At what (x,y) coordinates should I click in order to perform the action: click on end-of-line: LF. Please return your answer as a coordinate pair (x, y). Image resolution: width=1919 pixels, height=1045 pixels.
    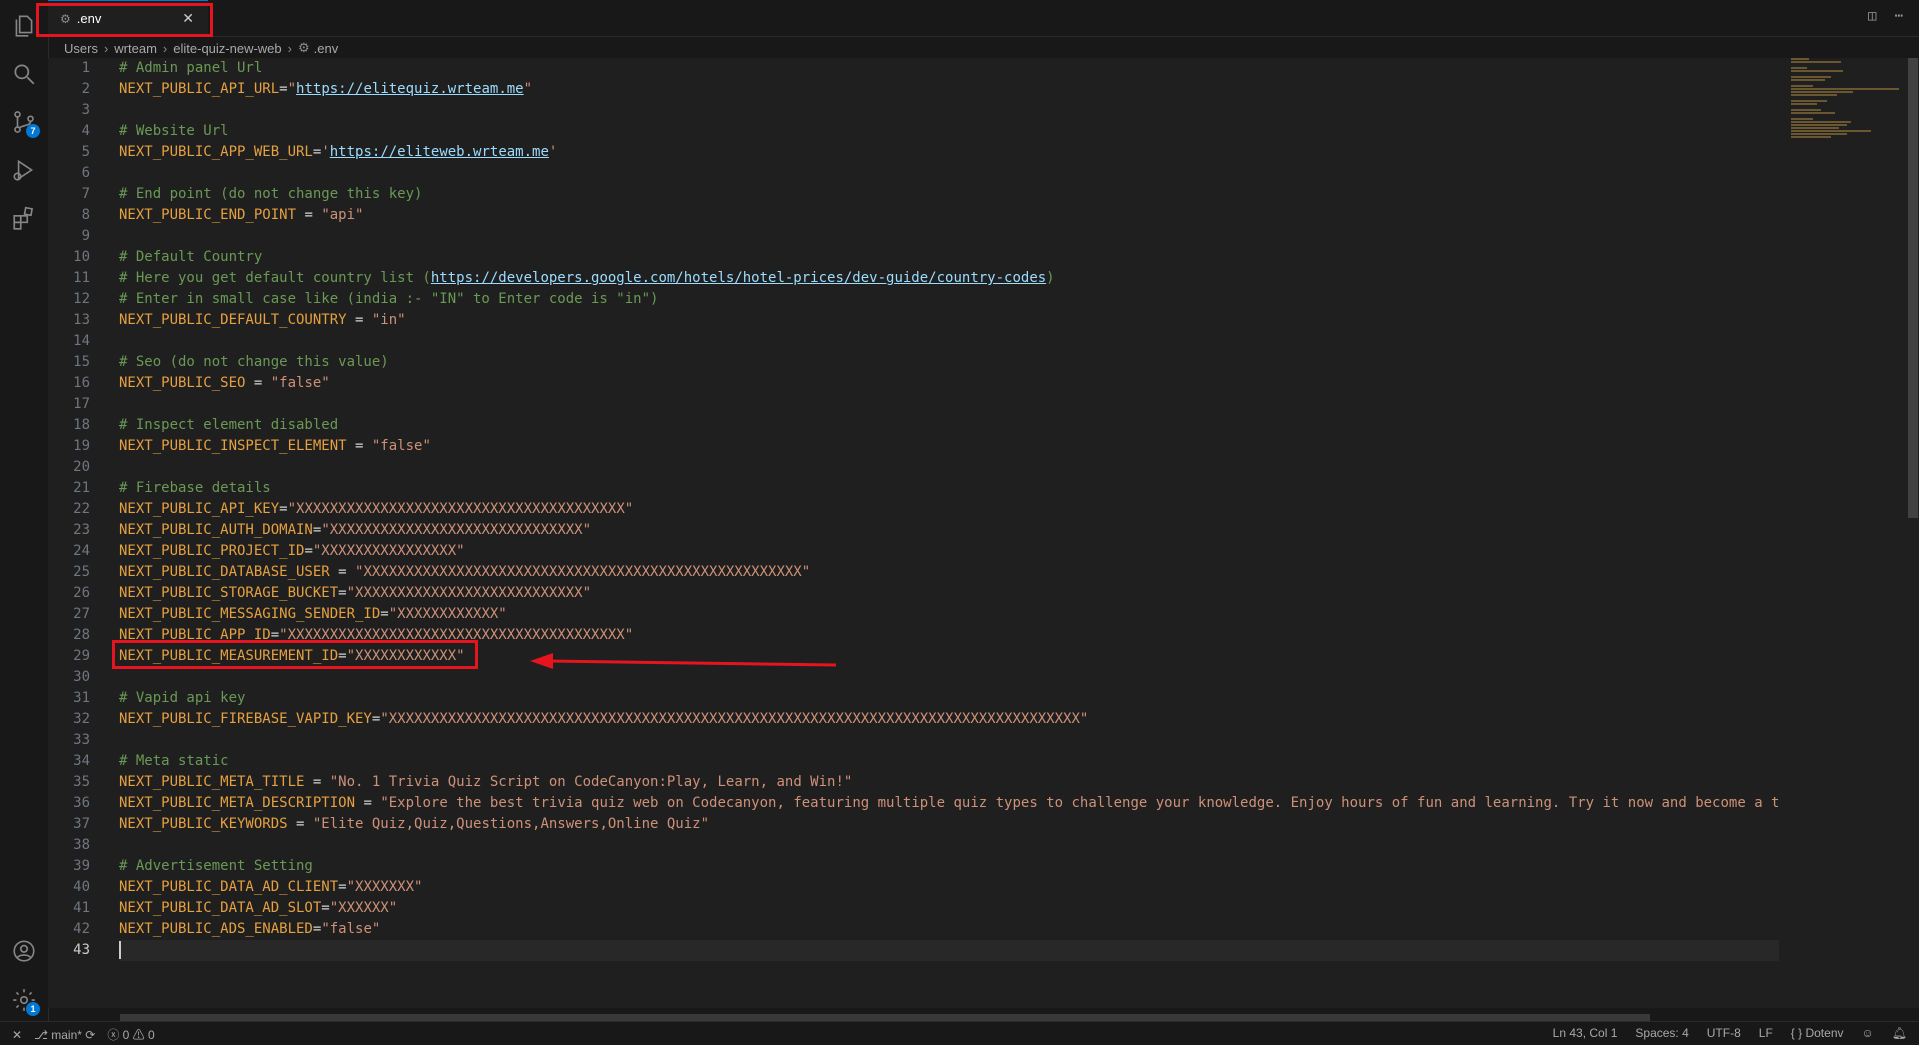
    Looking at the image, I should click on (1766, 1033).